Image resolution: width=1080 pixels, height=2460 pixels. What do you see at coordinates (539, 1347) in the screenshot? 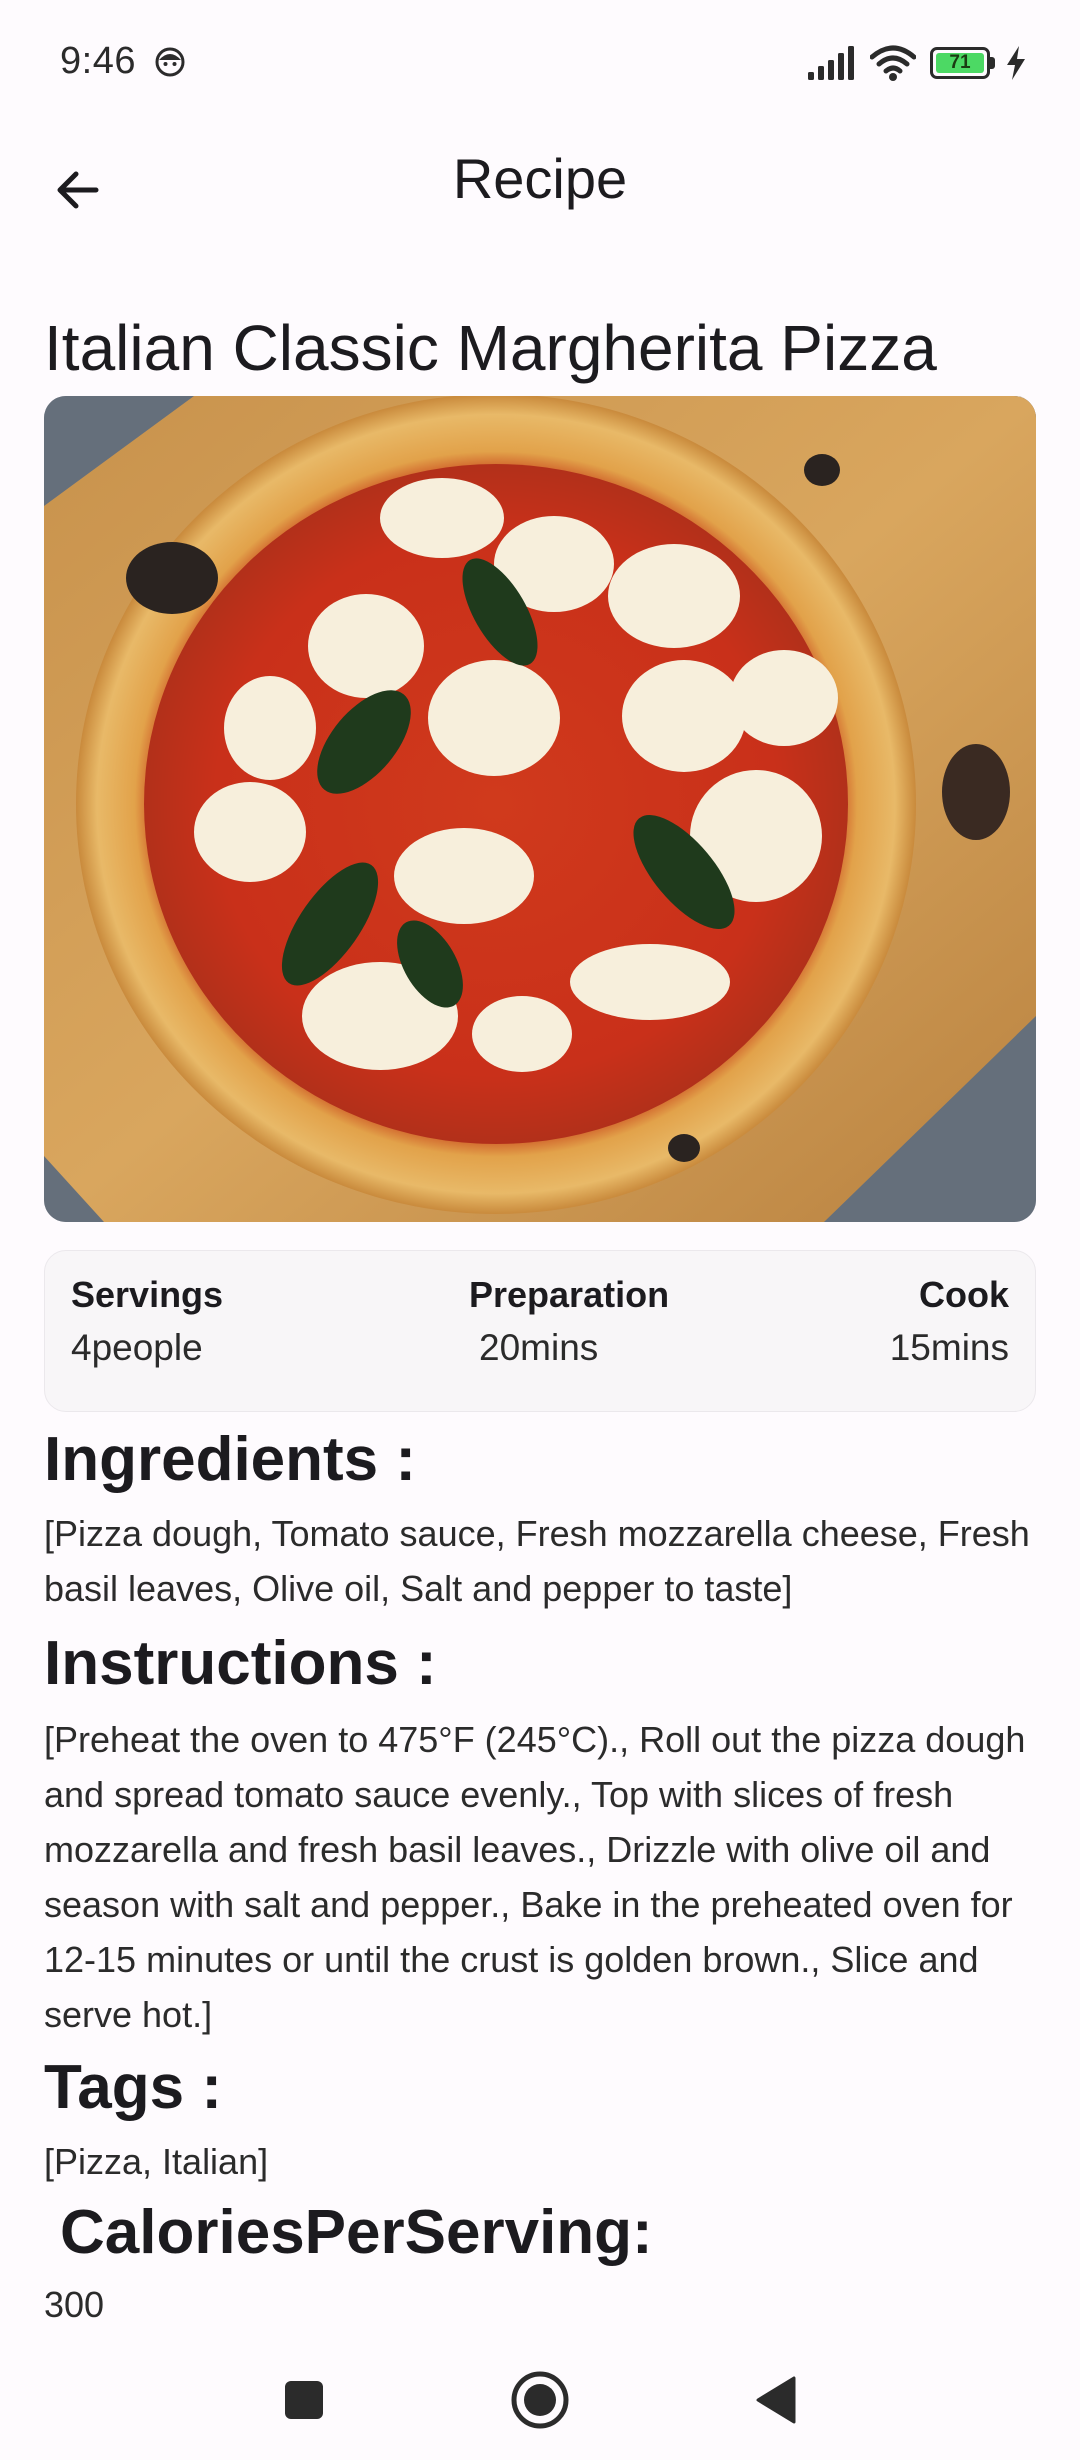
I see `preparation-value: 20mins` at bounding box center [539, 1347].